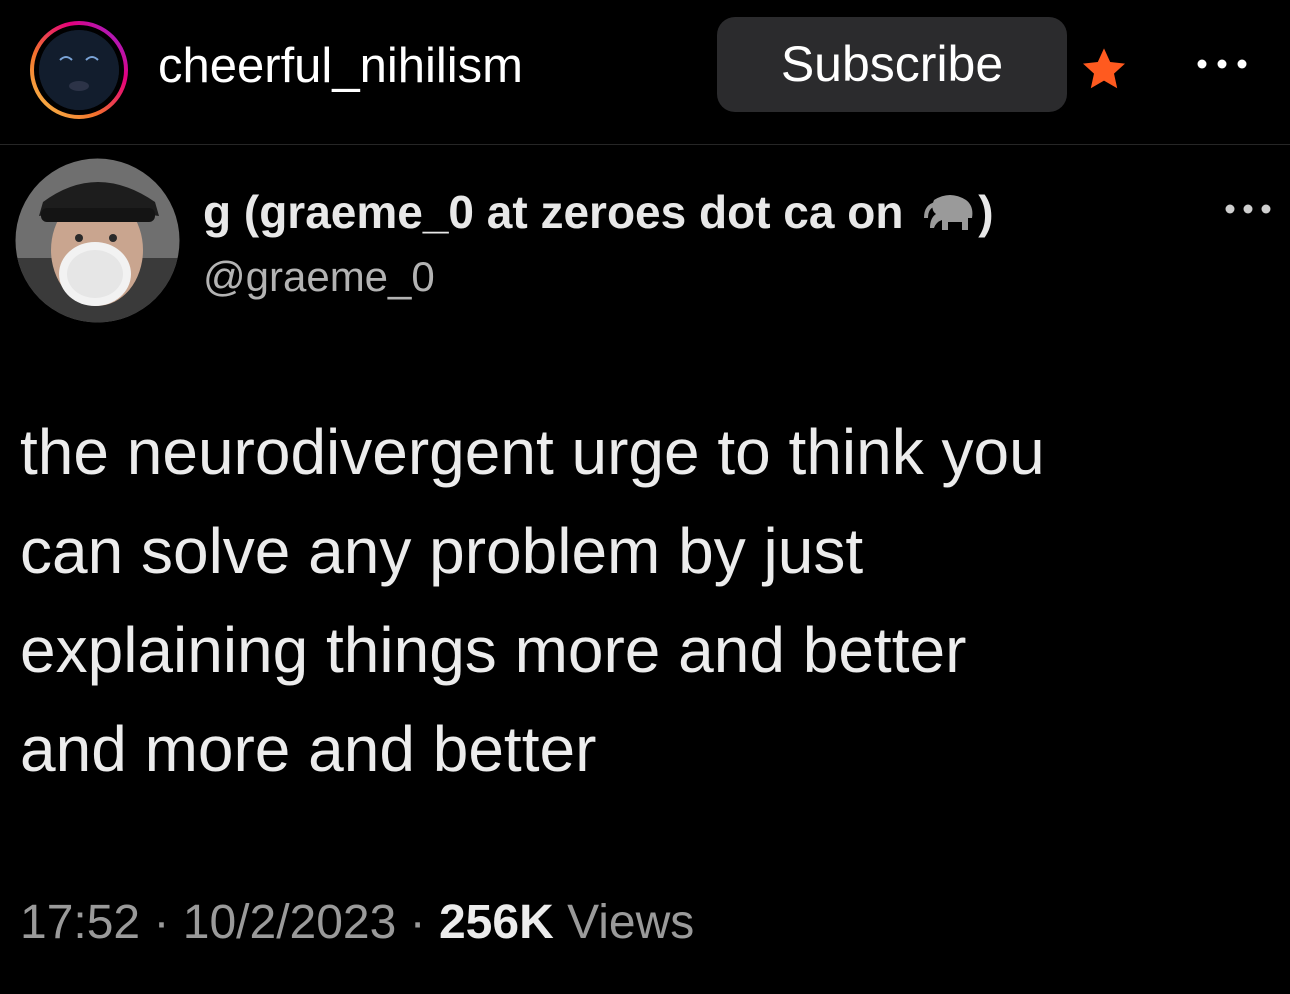 The height and width of the screenshot is (994, 1290). Describe the element at coordinates (645, 72) in the screenshot. I see `post-header: cheerful_nihilism Subscribe` at that location.